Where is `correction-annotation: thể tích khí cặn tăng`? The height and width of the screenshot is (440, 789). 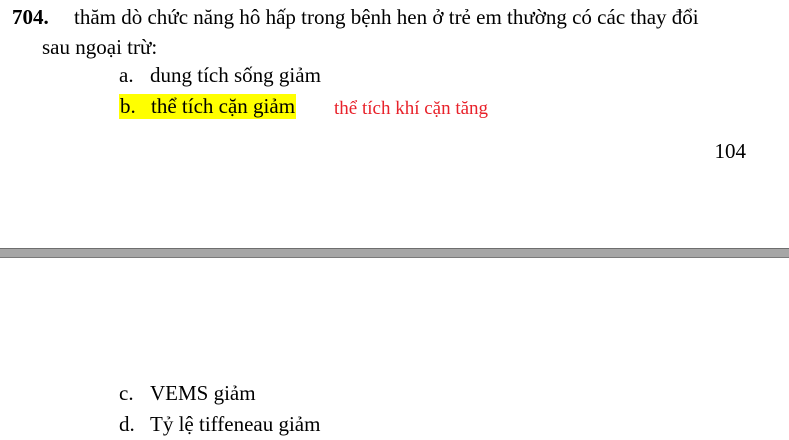 correction-annotation: thể tích khí cặn tăng is located at coordinates (411, 108).